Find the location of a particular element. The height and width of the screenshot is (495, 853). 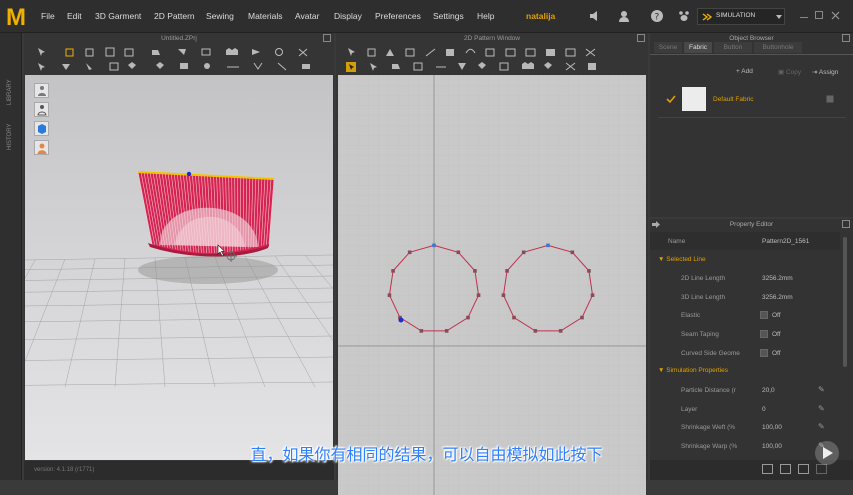

menu-materials: Materials is located at coordinates (265, 16).